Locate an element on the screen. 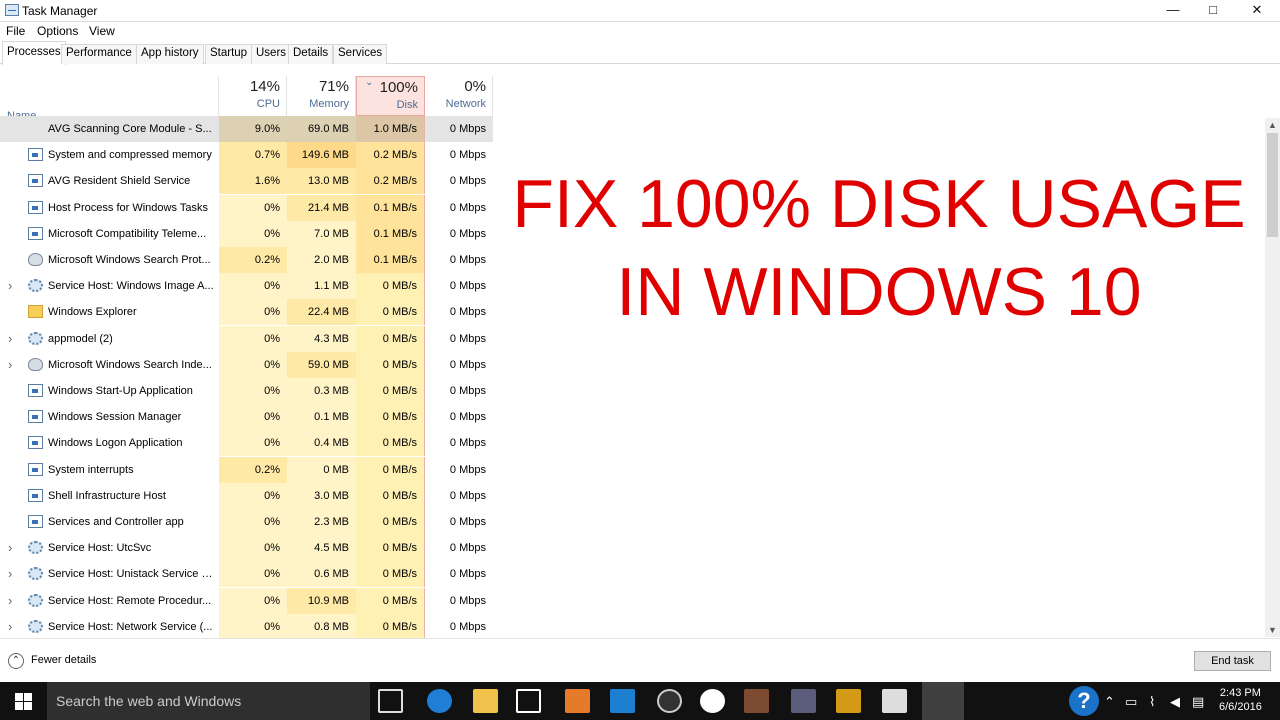  tab-performance: Performance is located at coordinates (99, 54).